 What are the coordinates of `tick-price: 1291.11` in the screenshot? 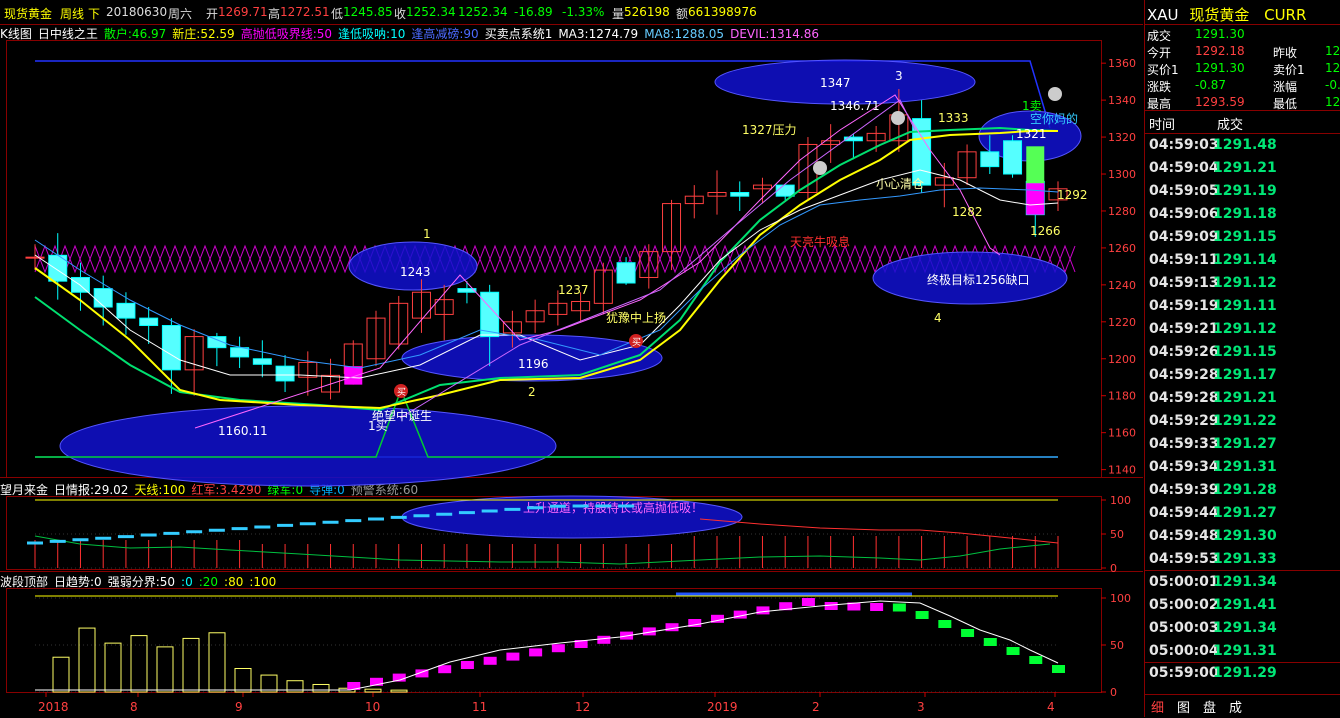 It's located at (1245, 306).